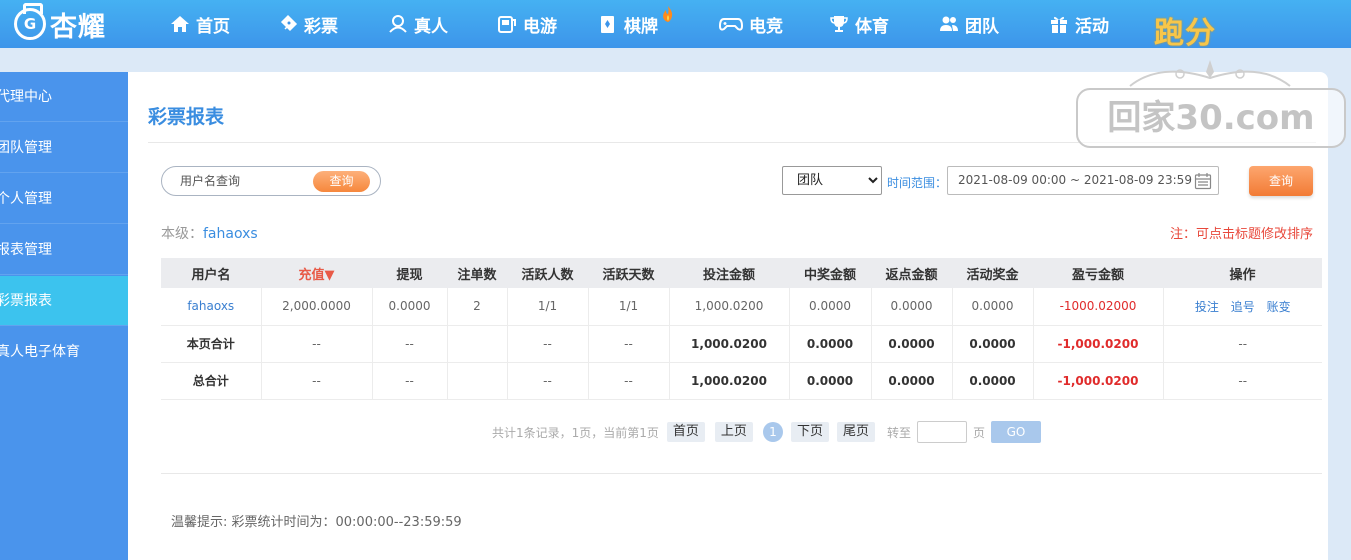  I want to click on nav-label: 活动, so click(1092, 26).